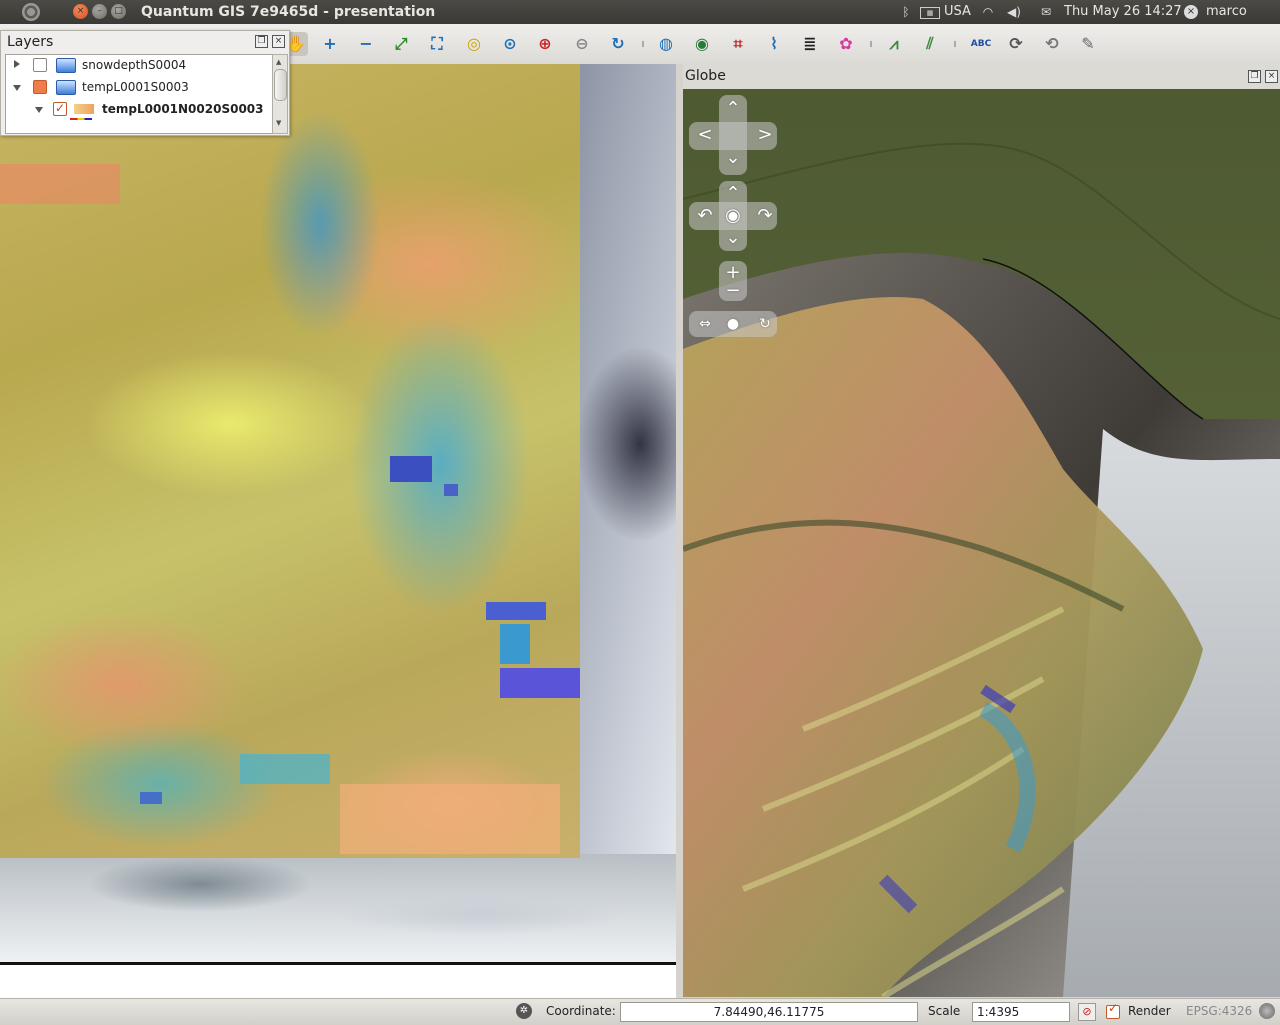 This screenshot has width=1280, height=1025. Describe the element at coordinates (738, 44) in the screenshot. I see `georeferencer-button: ⌗` at that location.